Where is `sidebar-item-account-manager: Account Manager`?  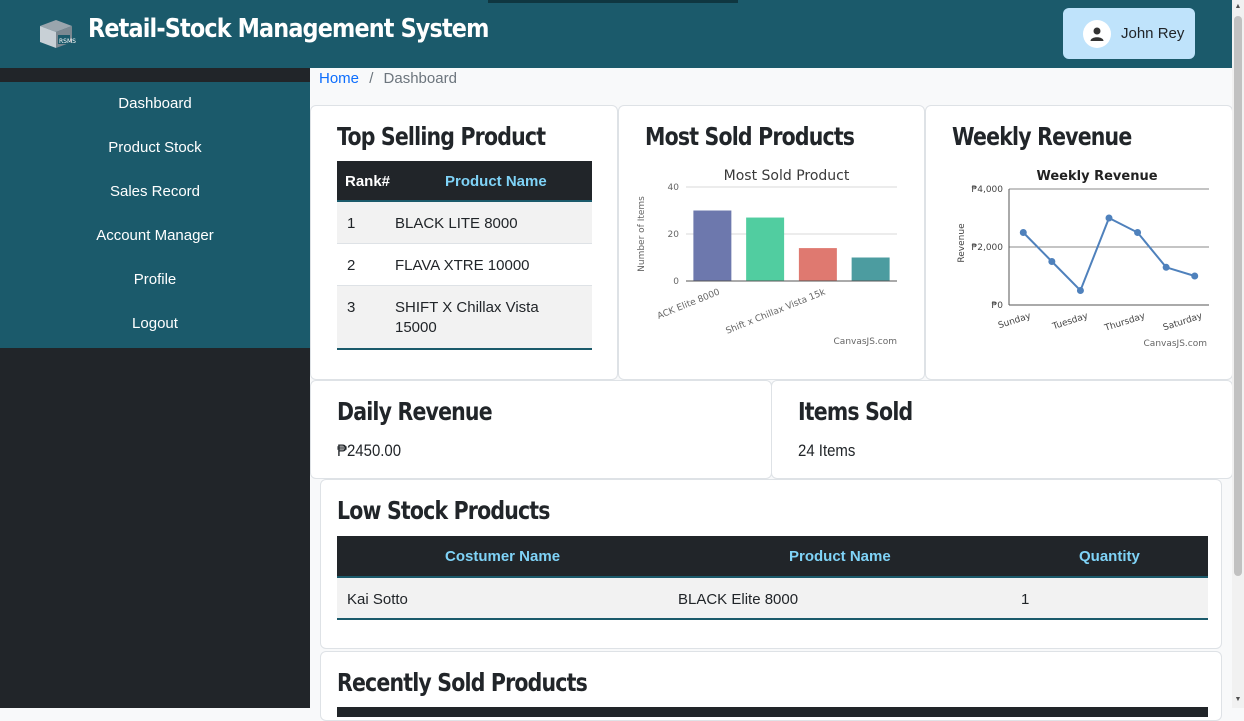 sidebar-item-account-manager: Account Manager is located at coordinates (155, 236).